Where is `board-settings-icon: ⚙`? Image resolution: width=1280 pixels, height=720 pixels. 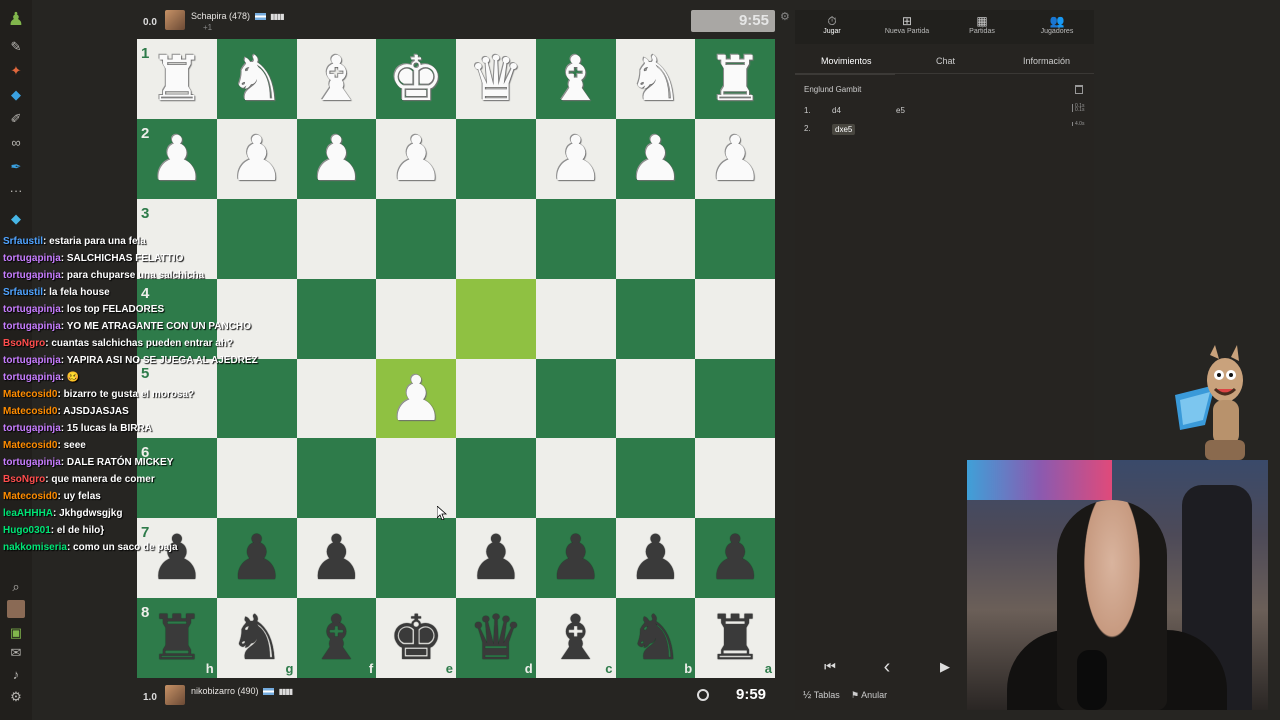
board-settings-icon: ⚙ is located at coordinates (785, 16).